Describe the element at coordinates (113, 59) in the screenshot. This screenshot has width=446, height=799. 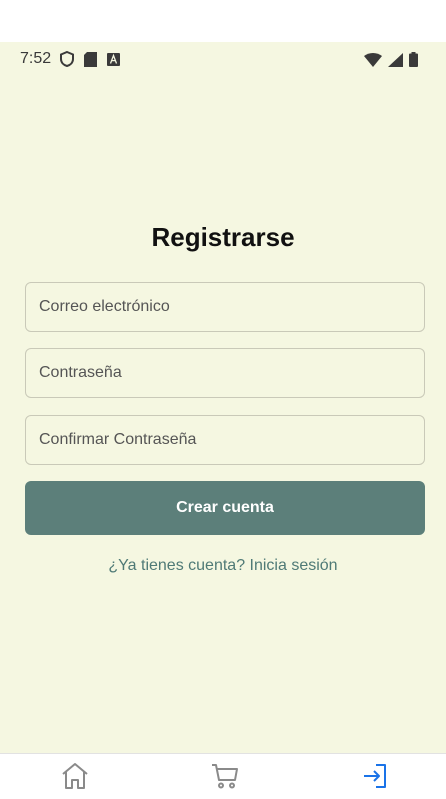
I see `font-icon` at that location.